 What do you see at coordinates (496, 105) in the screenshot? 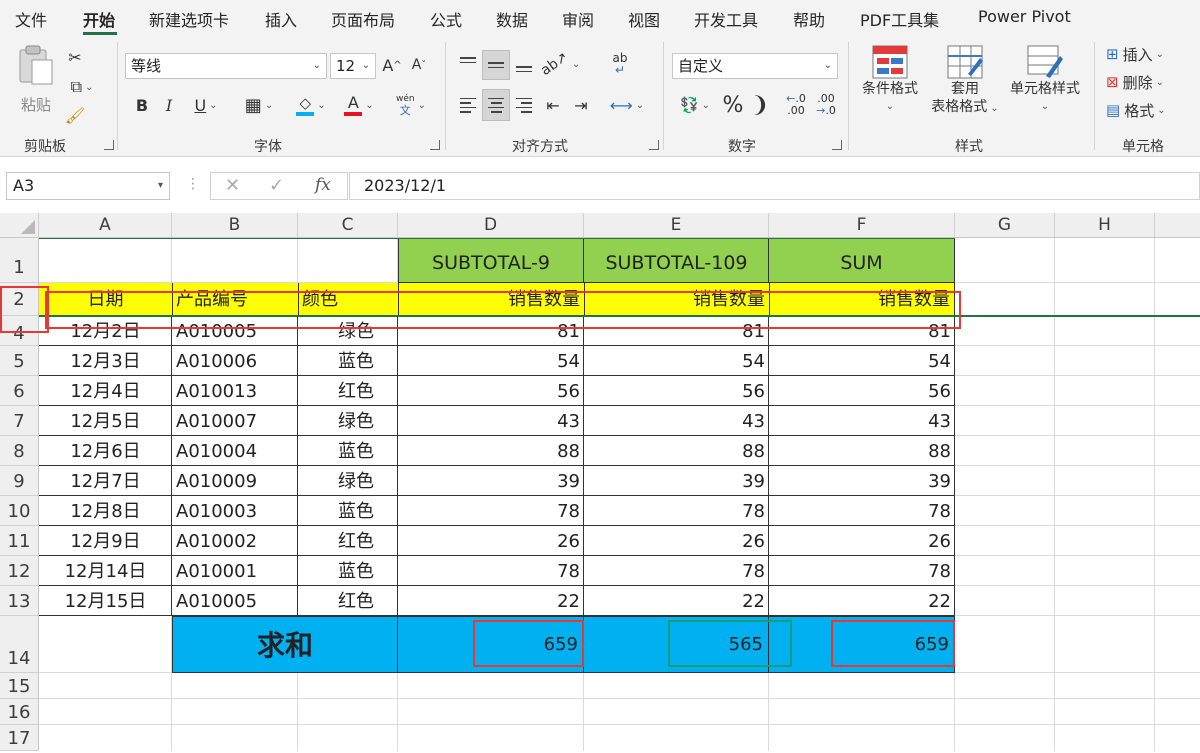
I see `align-center-icon` at bounding box center [496, 105].